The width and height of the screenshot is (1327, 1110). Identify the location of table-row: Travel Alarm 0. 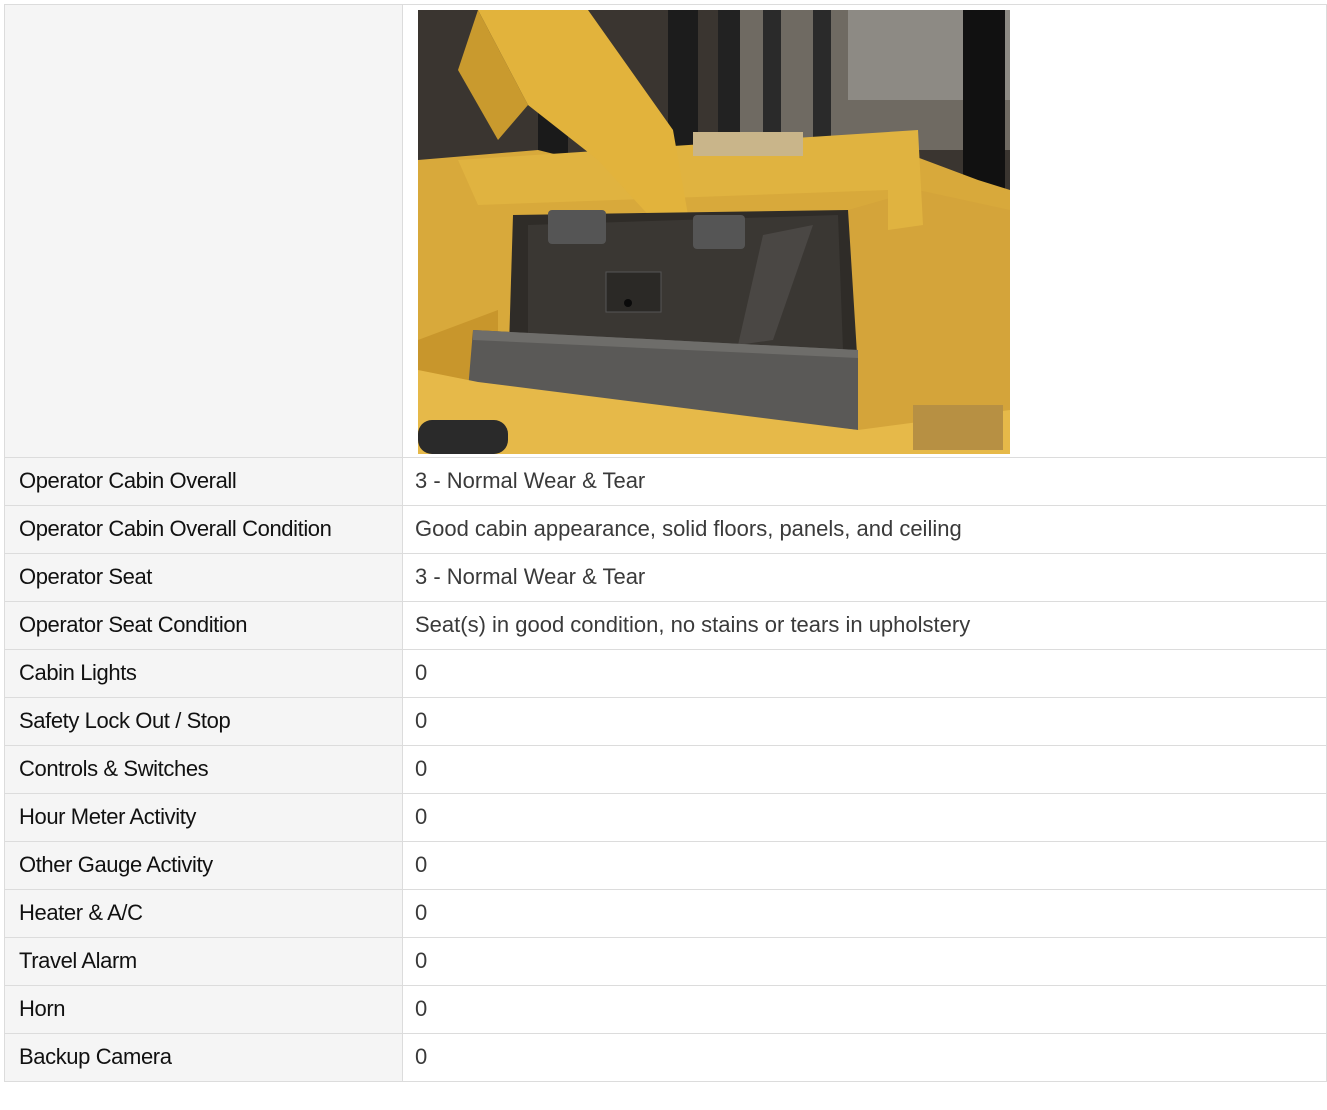
(665, 961).